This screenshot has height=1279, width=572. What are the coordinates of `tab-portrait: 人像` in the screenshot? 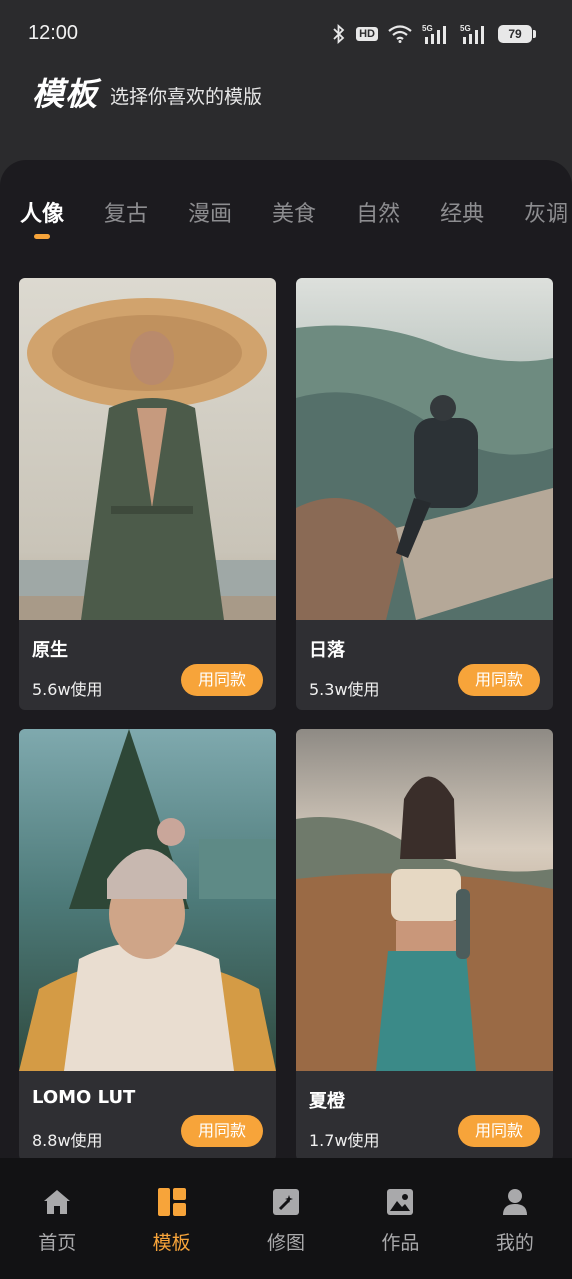 It's located at (42, 217).